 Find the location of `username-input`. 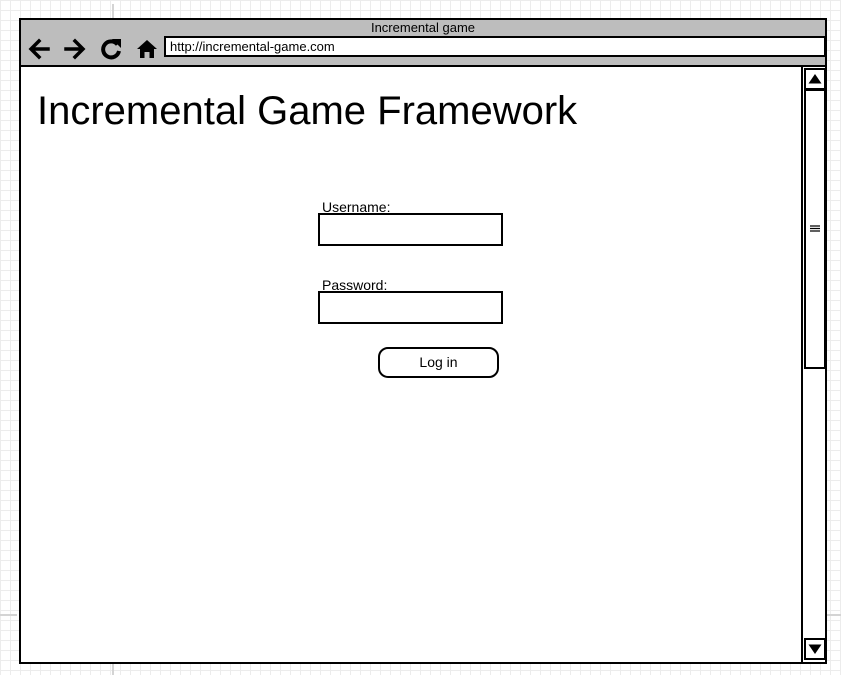

username-input is located at coordinates (410, 229).